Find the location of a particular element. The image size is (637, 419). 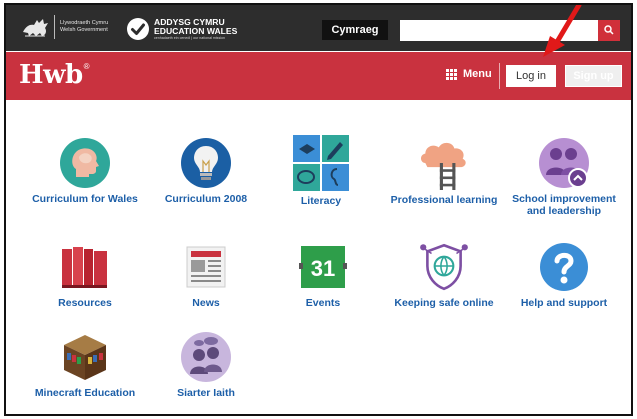

checkmark-circle-icon is located at coordinates (138, 29).